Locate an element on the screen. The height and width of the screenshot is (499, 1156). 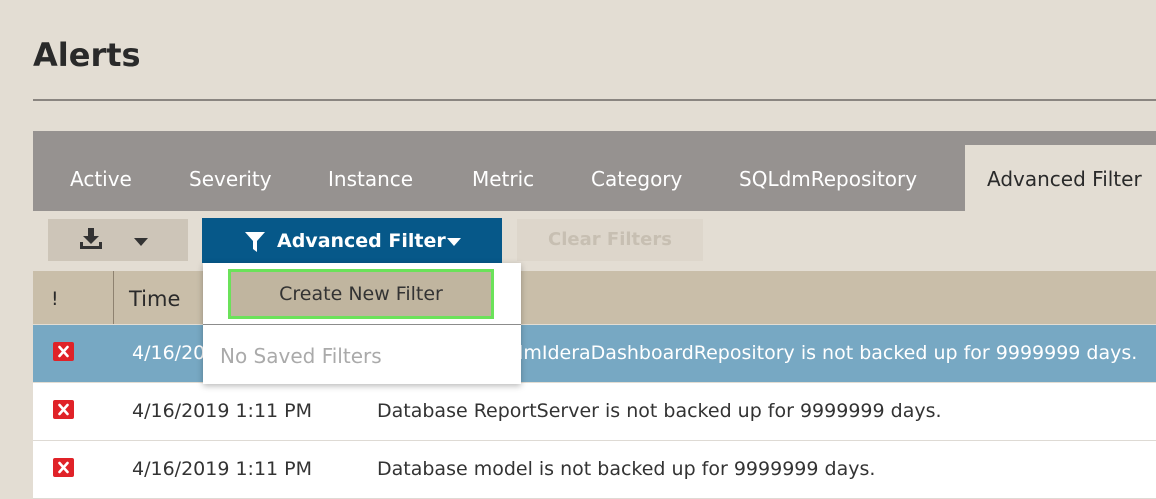
grid-header: ! Time is located at coordinates (594, 297).